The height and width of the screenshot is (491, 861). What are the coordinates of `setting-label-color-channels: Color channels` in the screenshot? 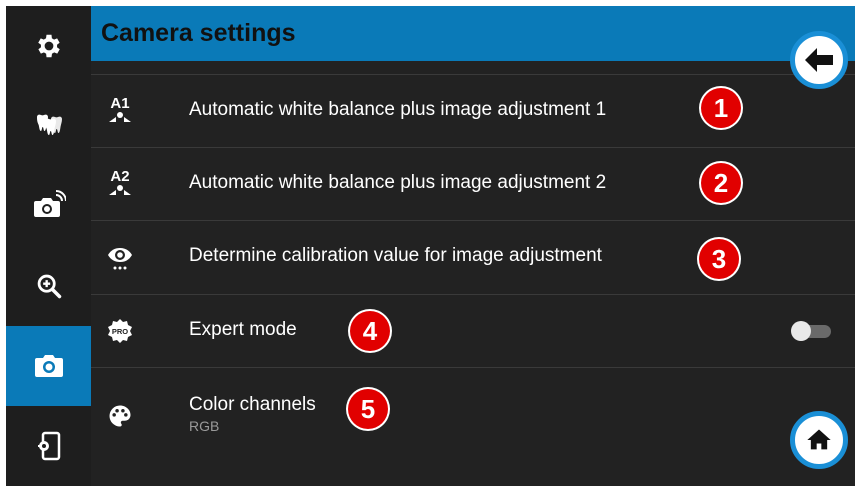 It's located at (252, 404).